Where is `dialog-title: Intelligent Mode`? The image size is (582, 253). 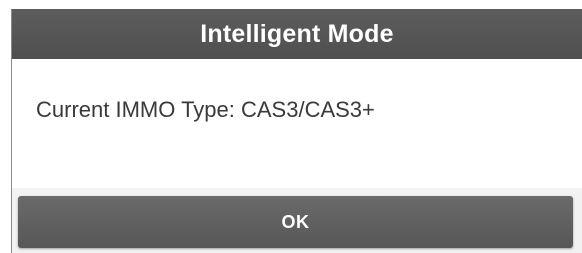
dialog-title: Intelligent Mode is located at coordinates (297, 33).